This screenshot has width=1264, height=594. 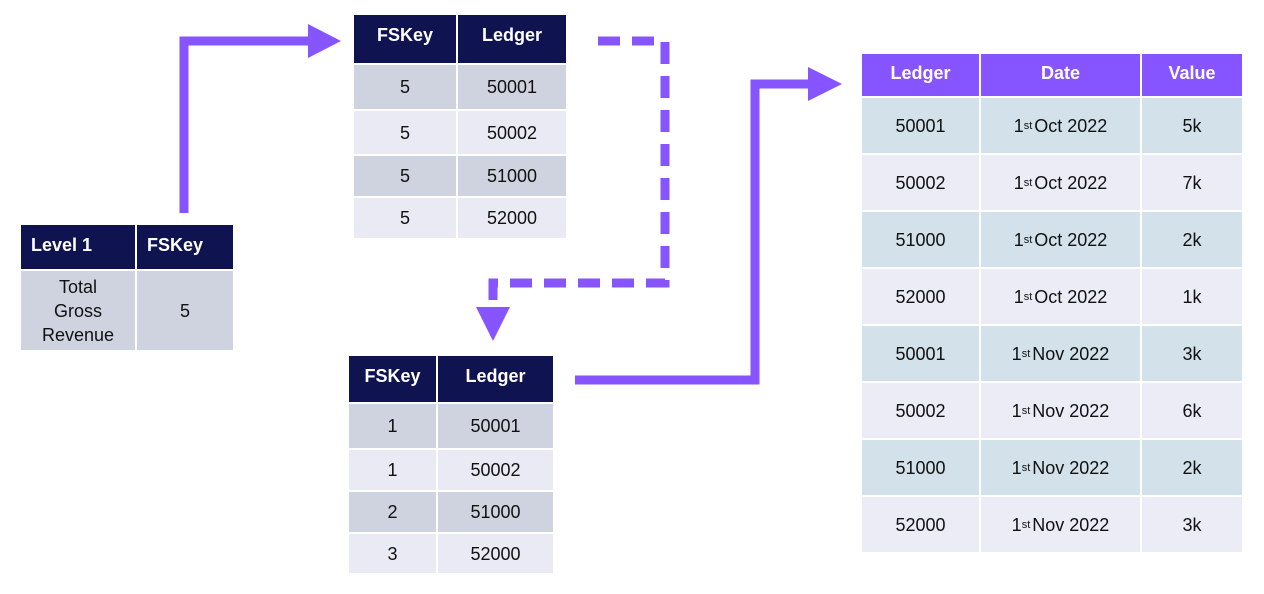 I want to click on fskey-ledger-table-bottom: FSKey Ledger 1 50001 1 50002 2 51000 3 52000, so click(x=451, y=464).